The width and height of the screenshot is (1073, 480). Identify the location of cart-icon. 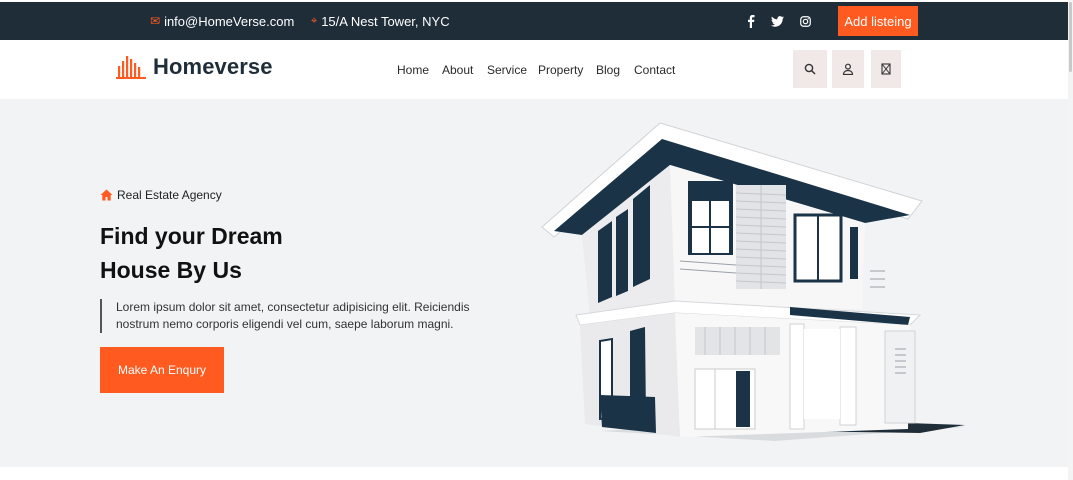
(886, 69).